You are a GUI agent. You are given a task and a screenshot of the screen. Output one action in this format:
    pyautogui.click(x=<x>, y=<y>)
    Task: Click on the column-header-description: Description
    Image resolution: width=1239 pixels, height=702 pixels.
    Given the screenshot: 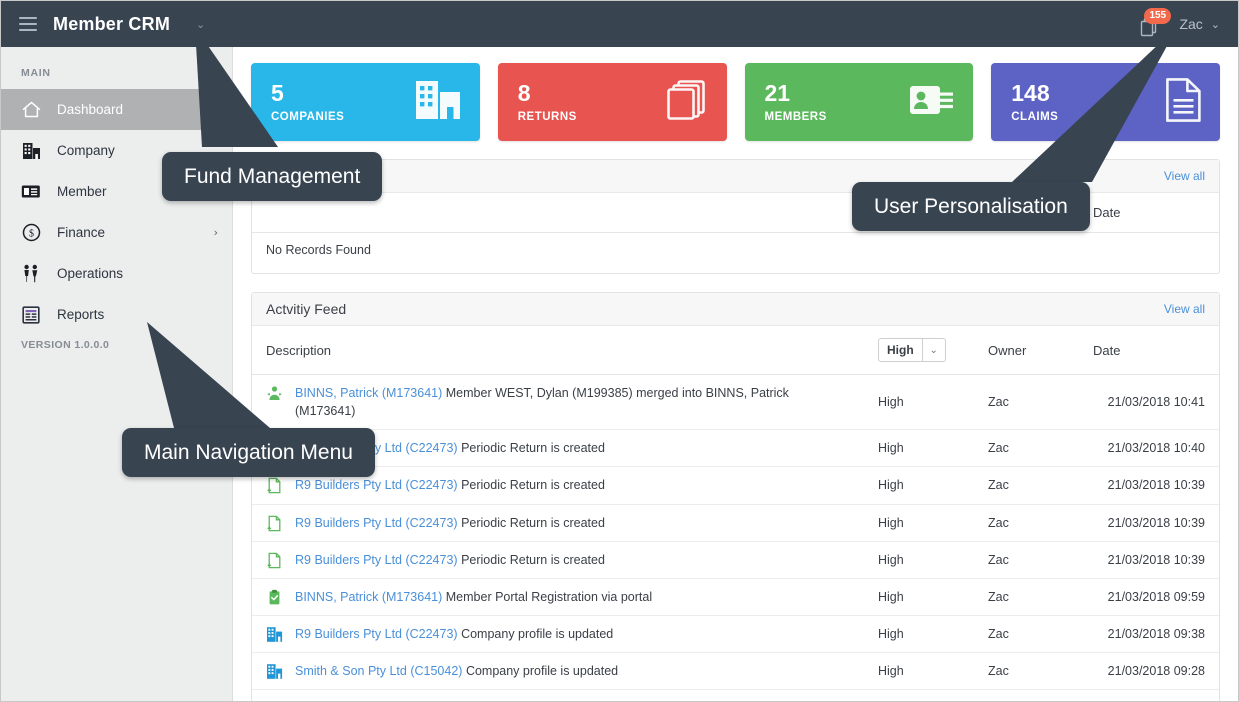 What is the action you would take?
    pyautogui.click(x=558, y=350)
    